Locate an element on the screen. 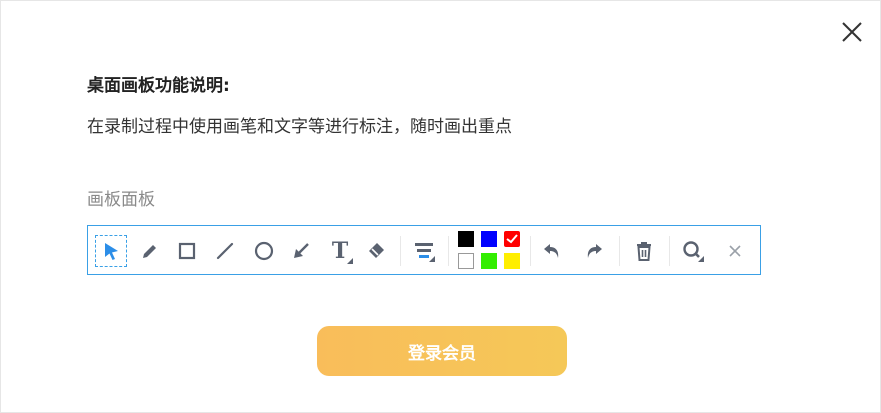 Image resolution: width=881 pixels, height=413 pixels. pen-tool-button is located at coordinates (150, 251).